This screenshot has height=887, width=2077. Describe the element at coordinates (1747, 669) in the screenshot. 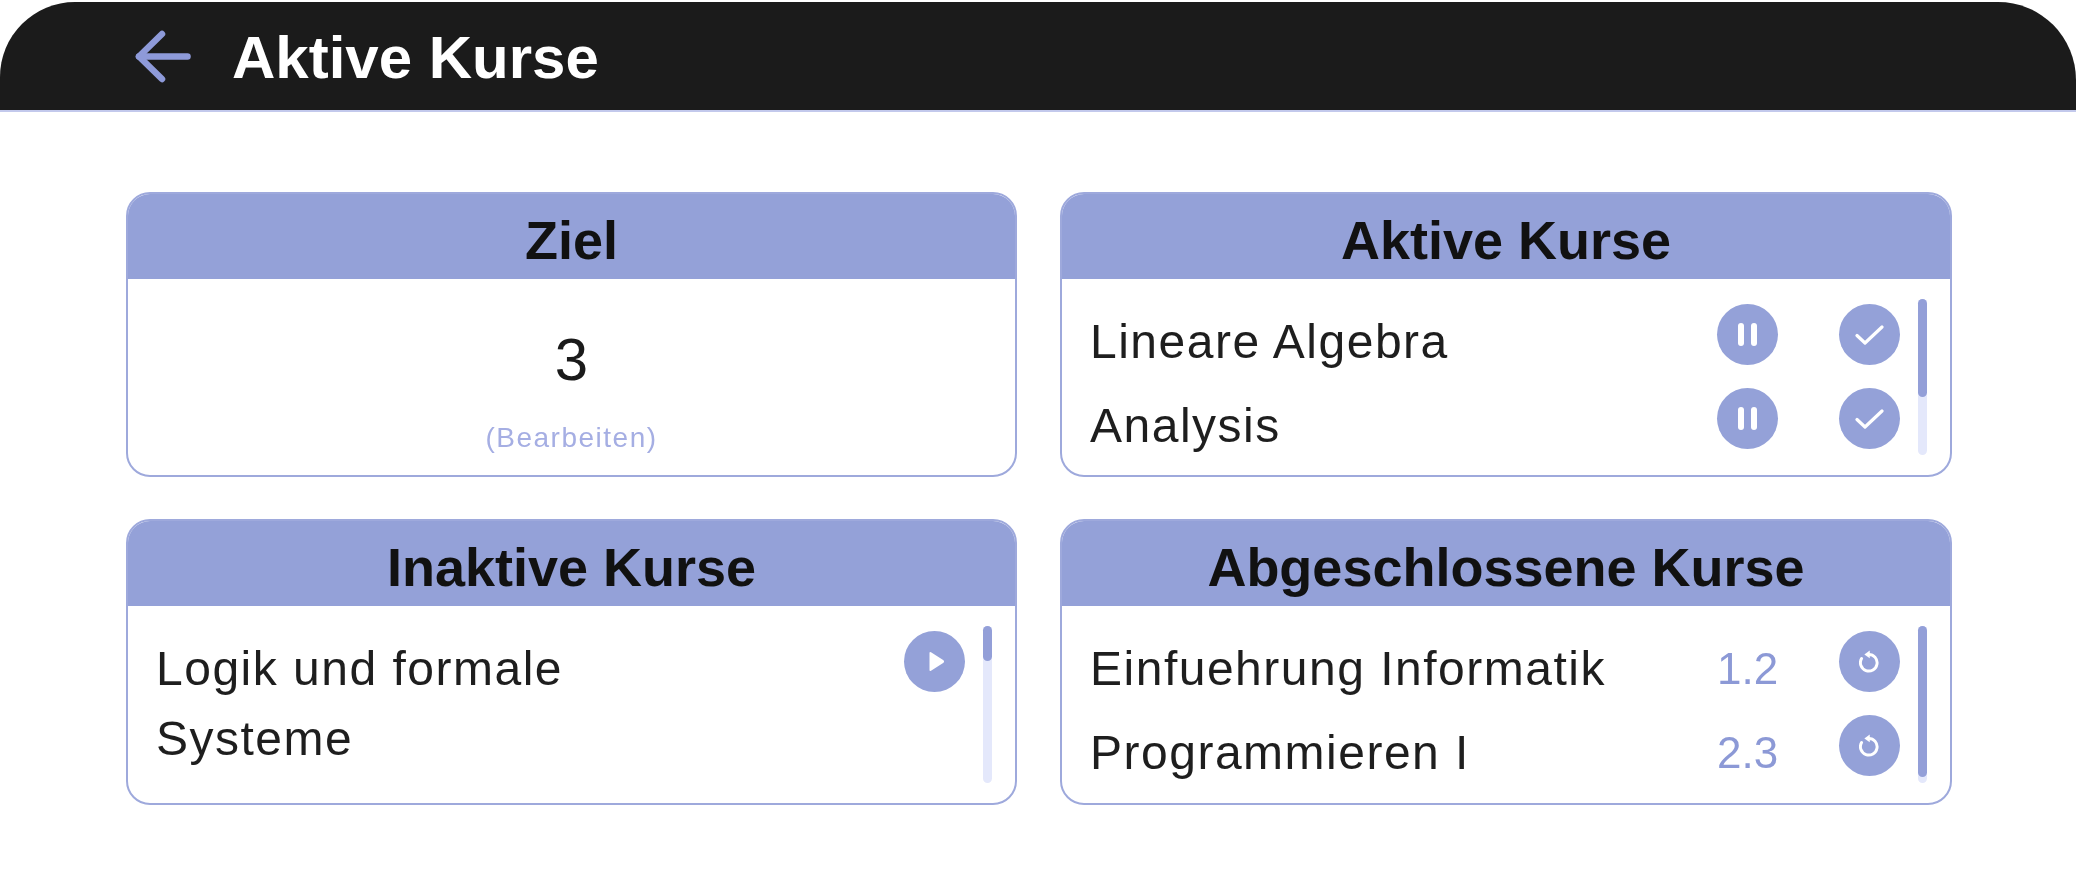

I see `course-grade: 1.2` at that location.